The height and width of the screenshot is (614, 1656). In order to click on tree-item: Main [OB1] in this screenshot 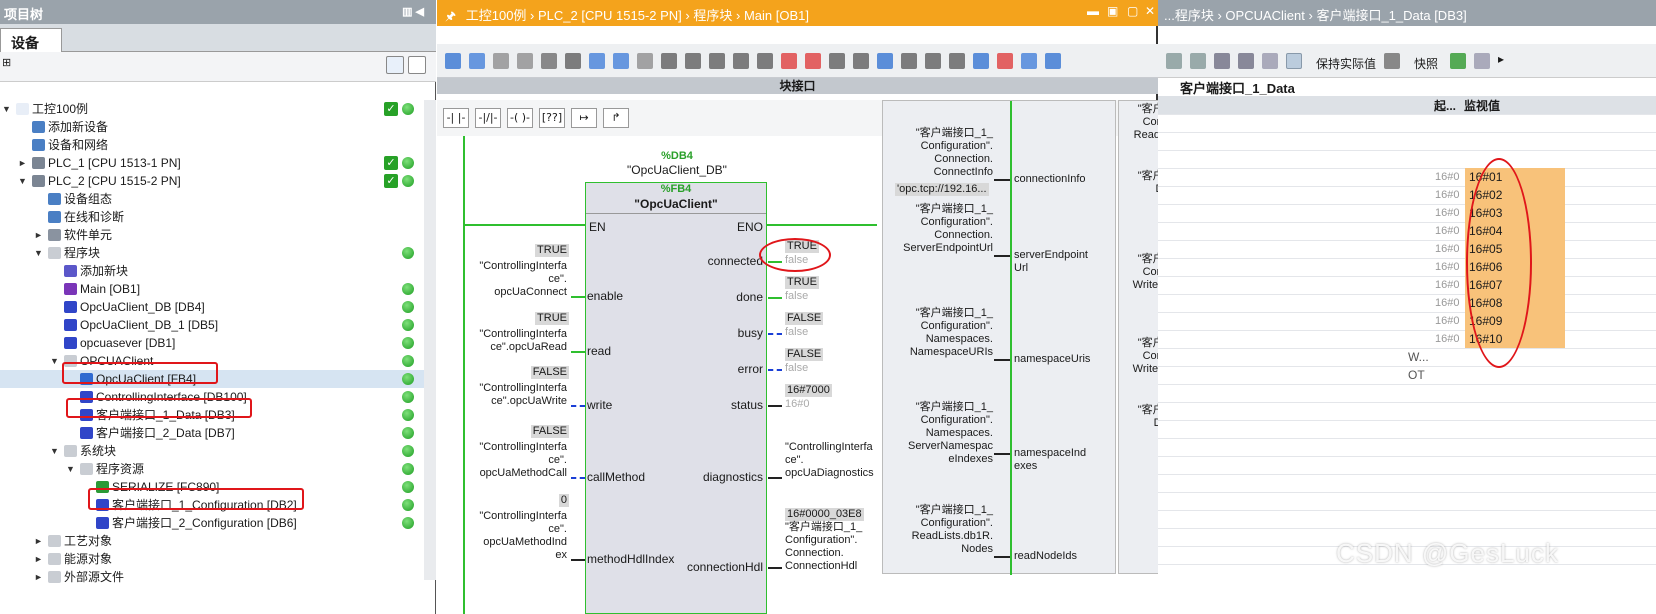, I will do `click(212, 289)`.